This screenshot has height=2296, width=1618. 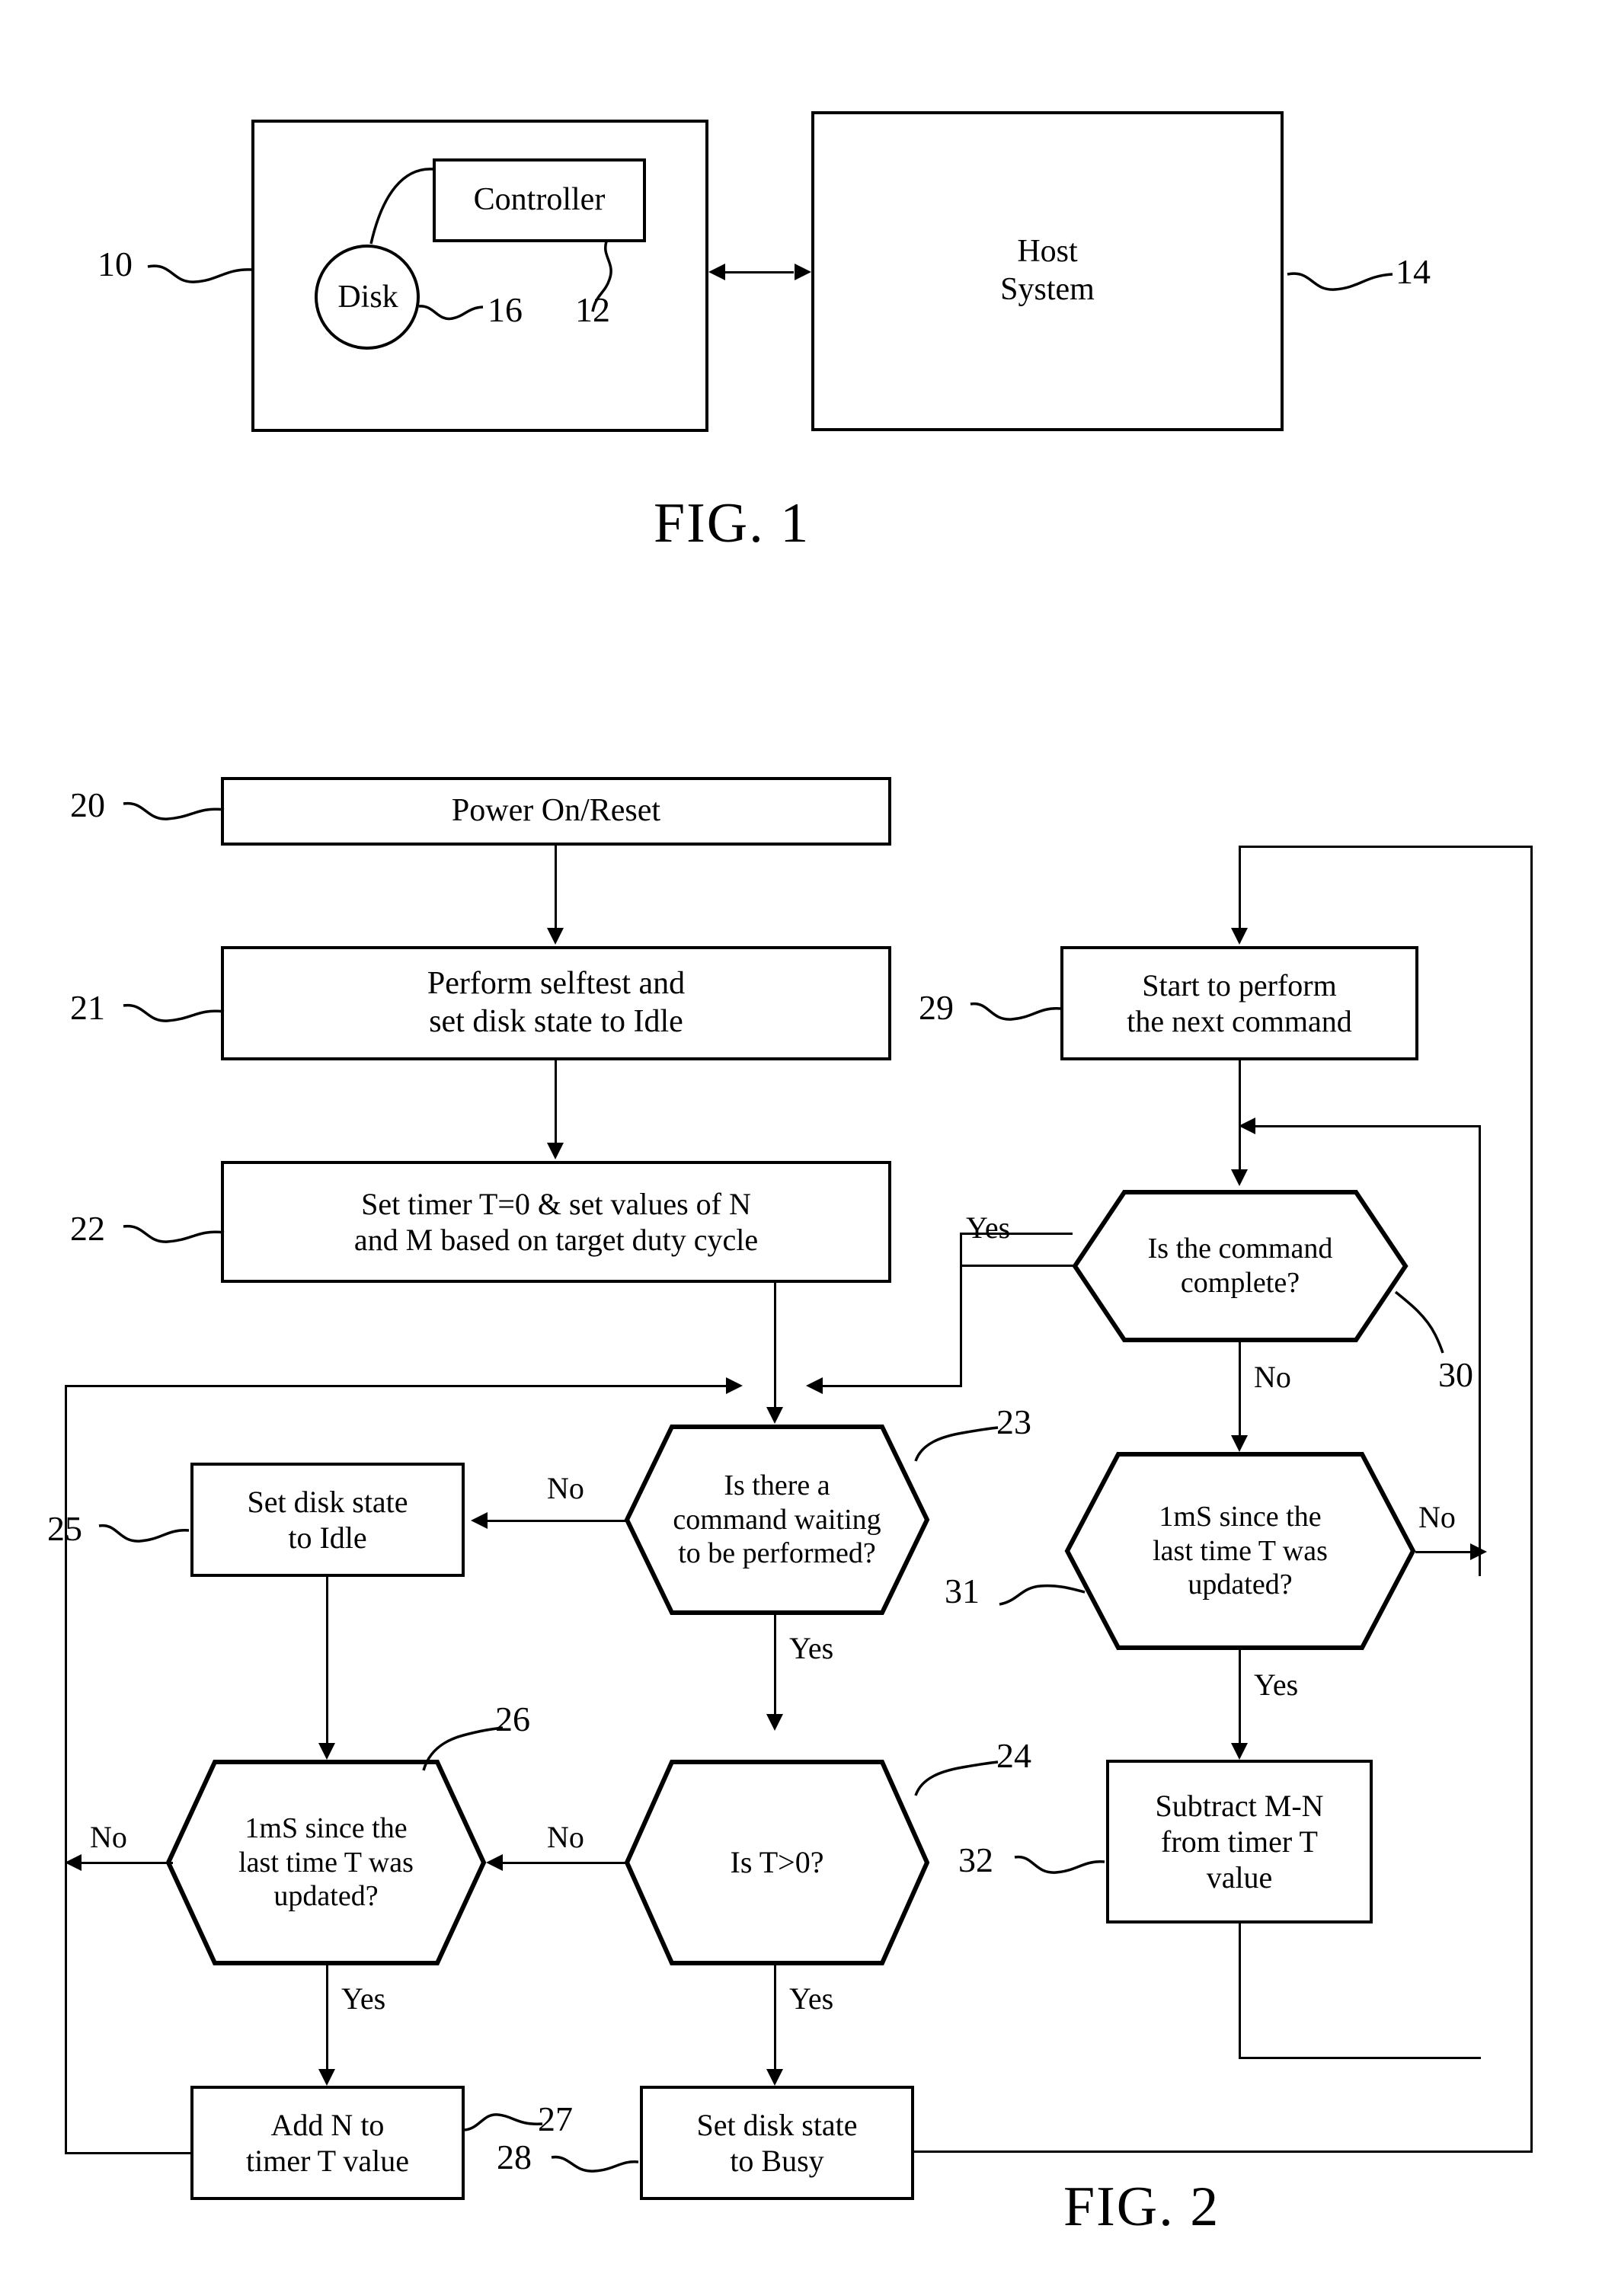 I want to click on node-31-label-line2: last time T was, so click(x=1240, y=1550).